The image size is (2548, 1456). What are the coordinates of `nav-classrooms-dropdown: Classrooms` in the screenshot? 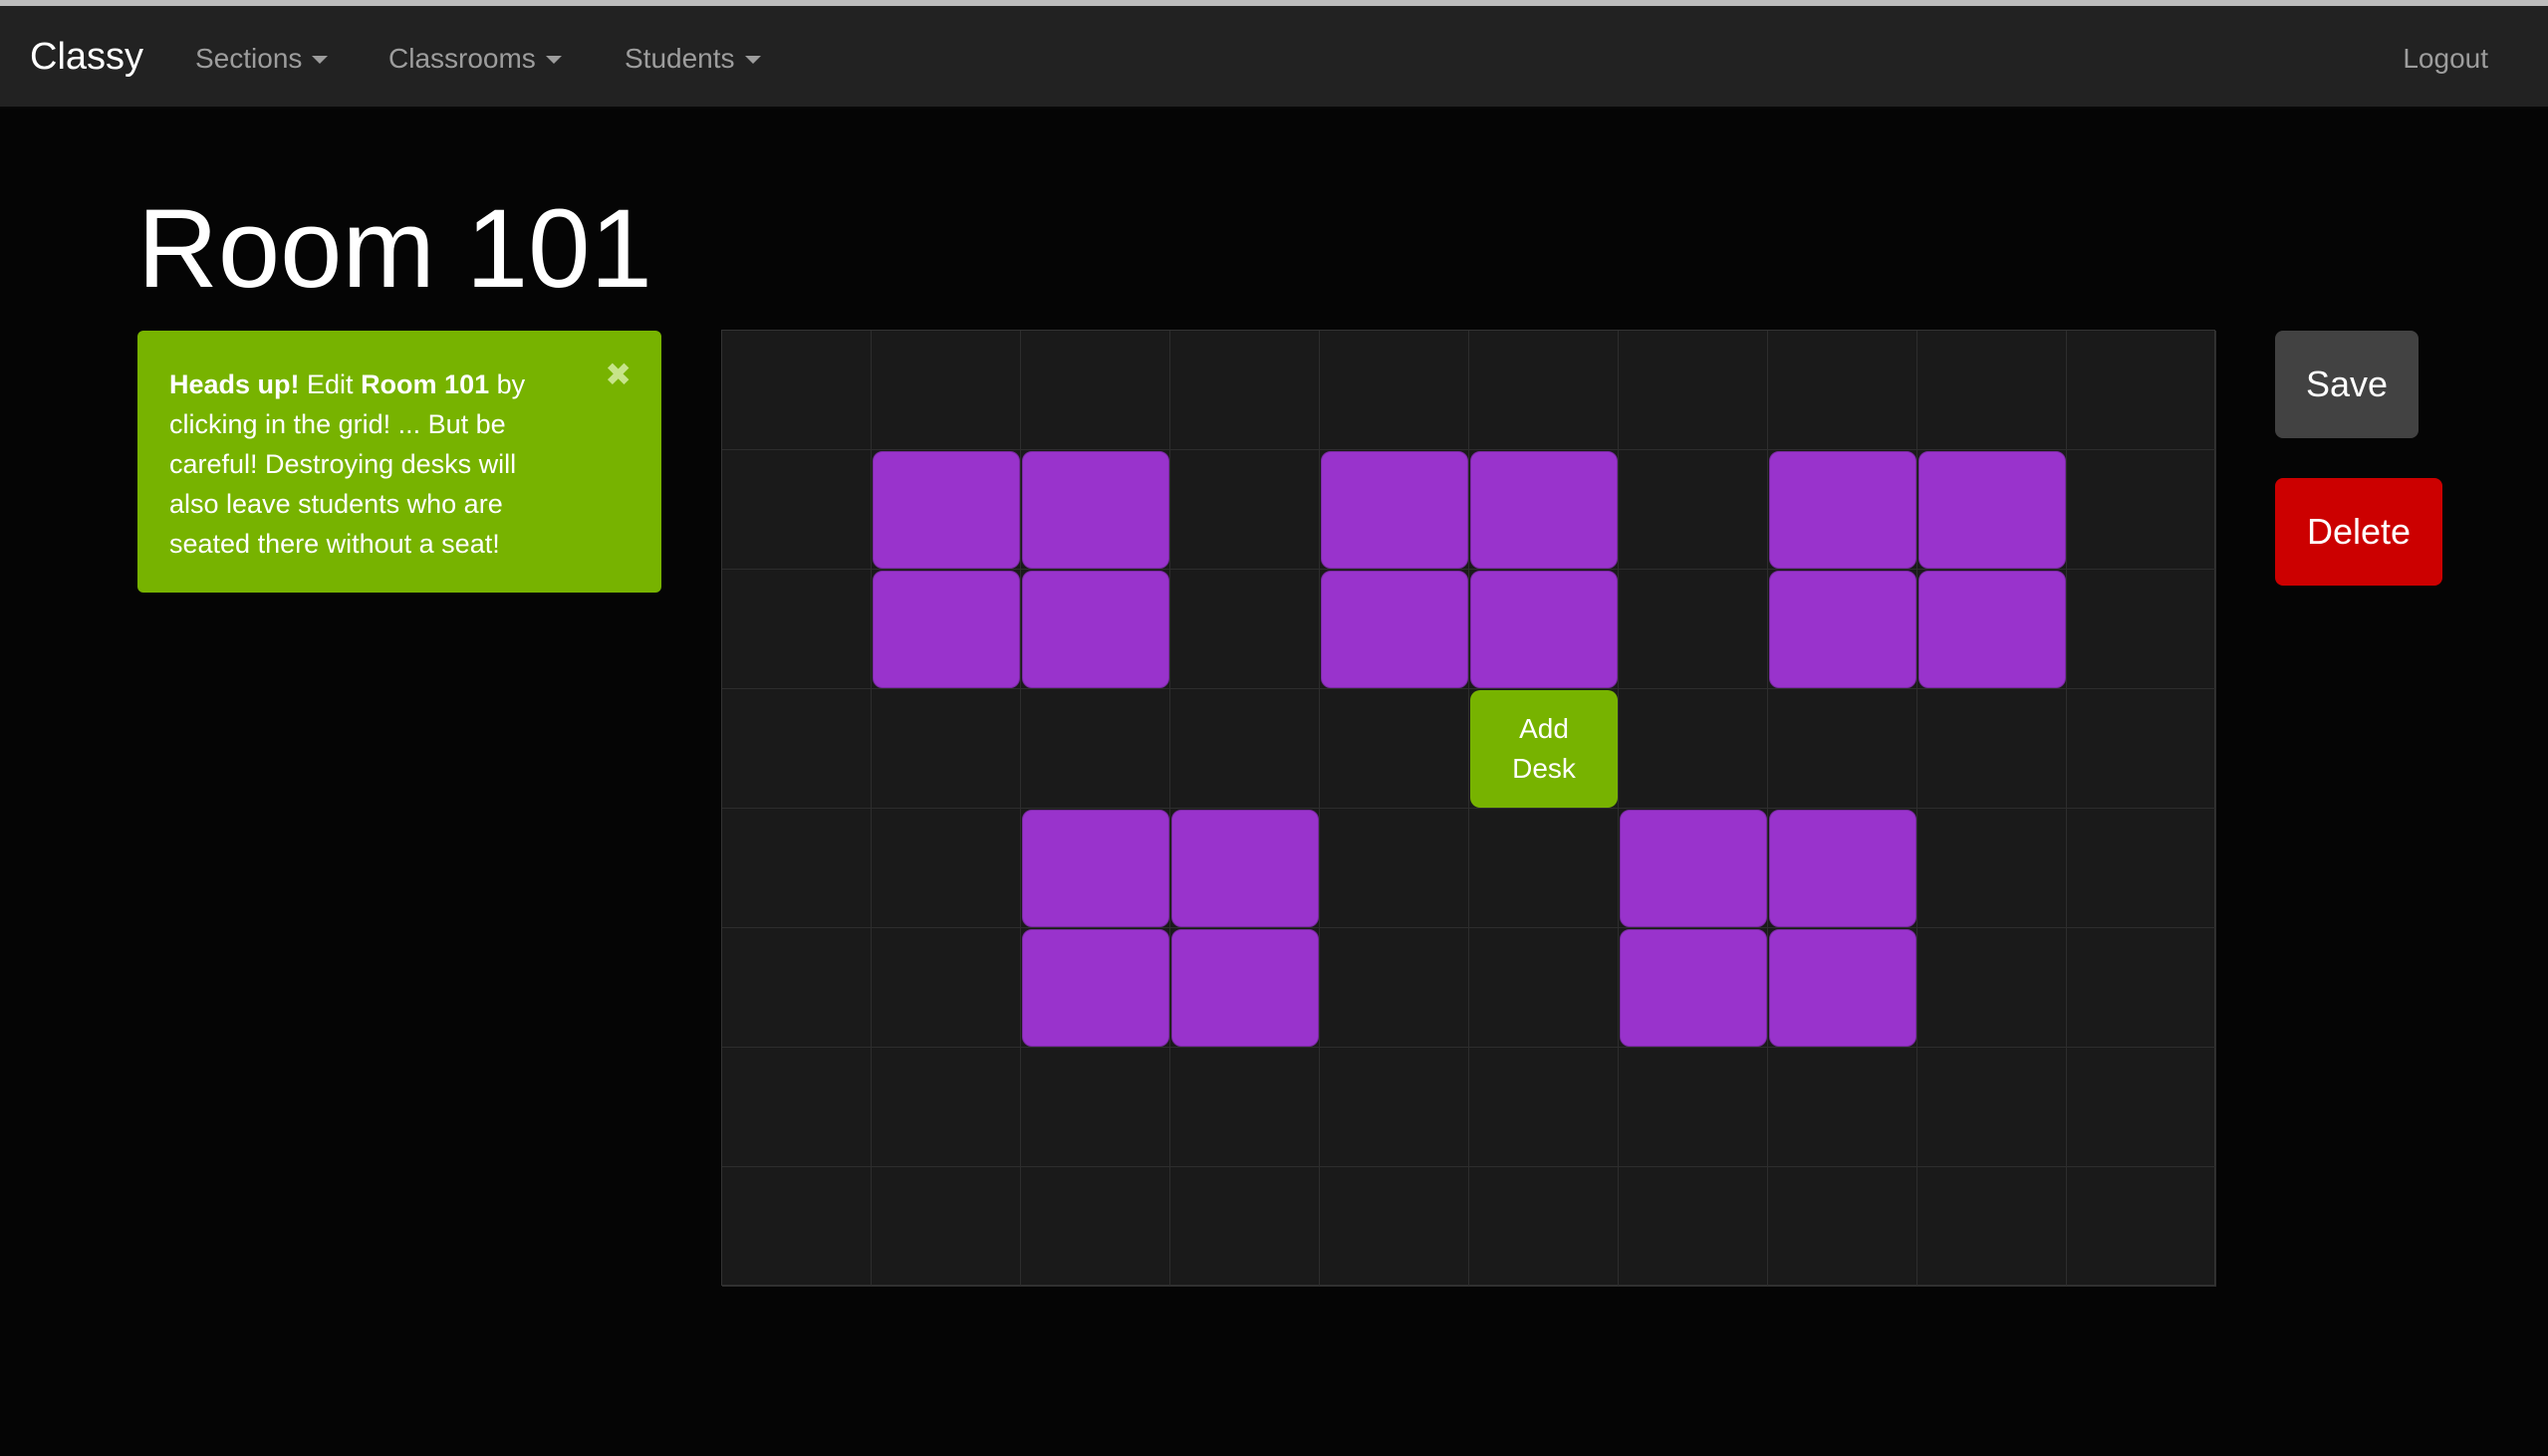 It's located at (475, 59).